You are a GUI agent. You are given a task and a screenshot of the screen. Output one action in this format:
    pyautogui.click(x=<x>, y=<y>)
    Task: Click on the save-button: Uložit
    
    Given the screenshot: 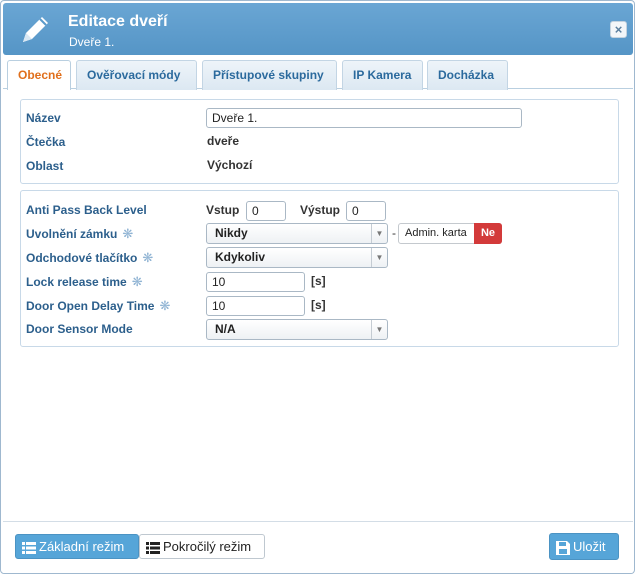 What is the action you would take?
    pyautogui.click(x=584, y=546)
    